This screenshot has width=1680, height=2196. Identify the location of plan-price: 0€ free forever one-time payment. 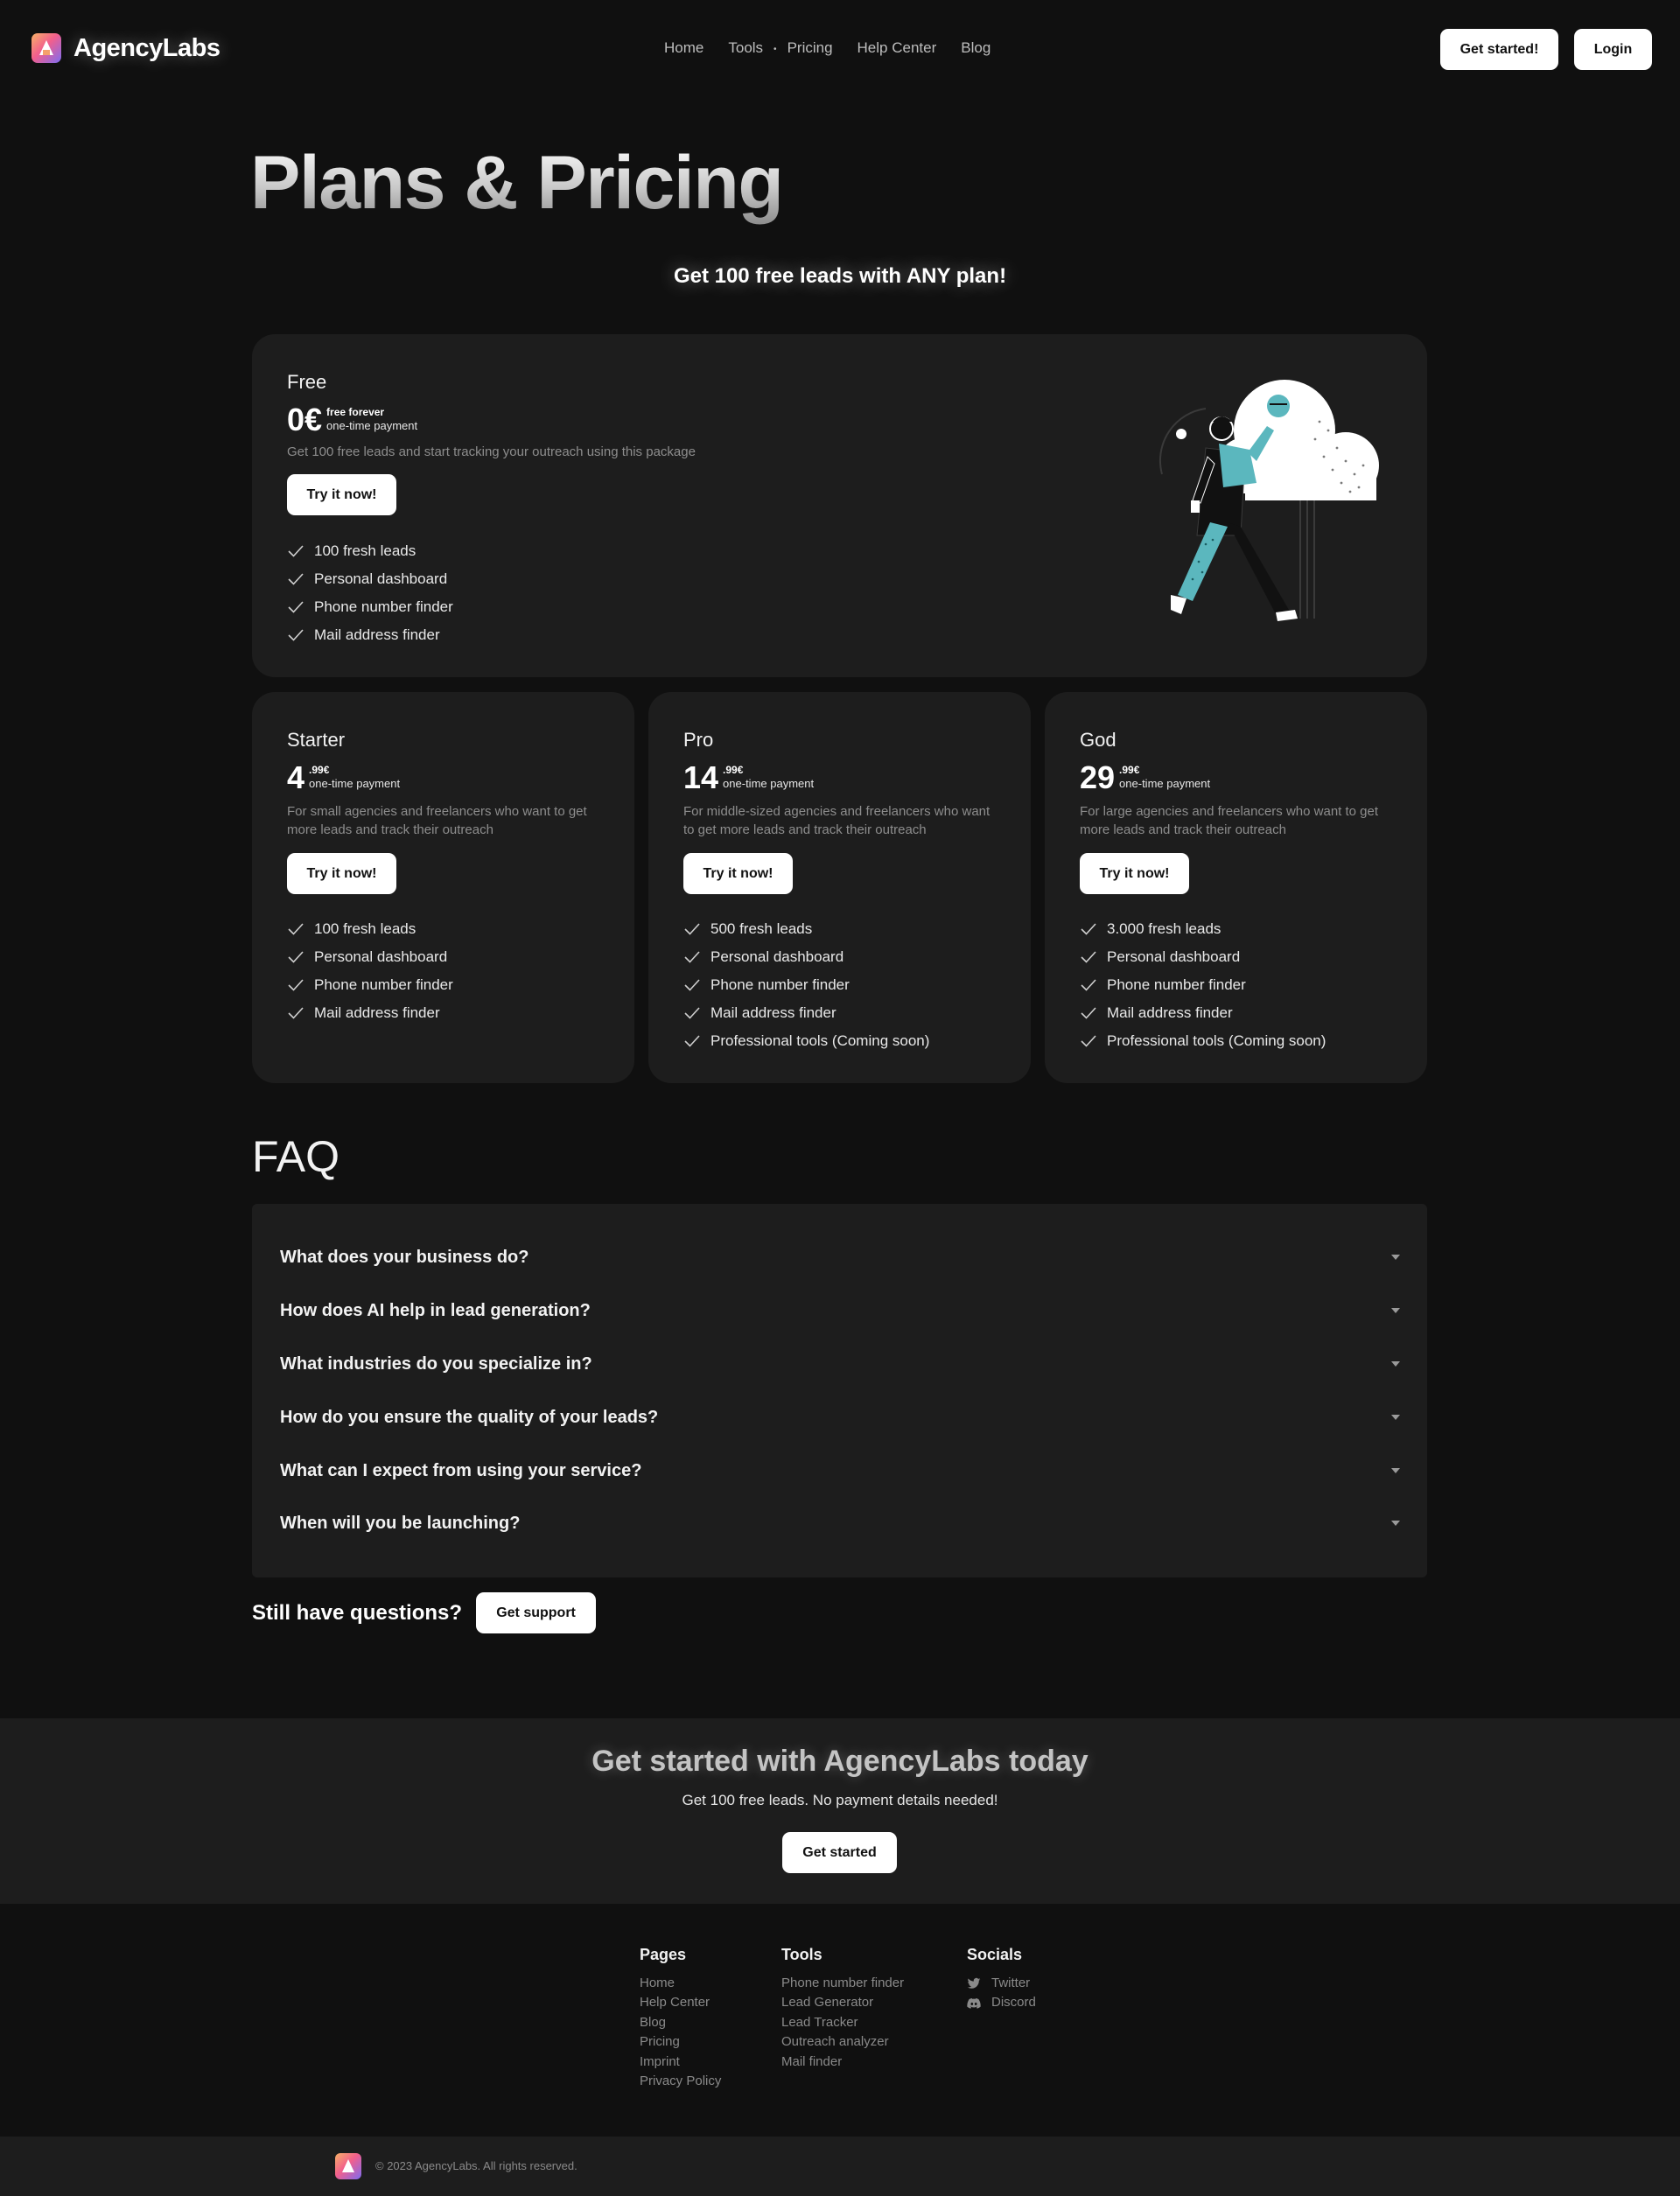
(352, 419).